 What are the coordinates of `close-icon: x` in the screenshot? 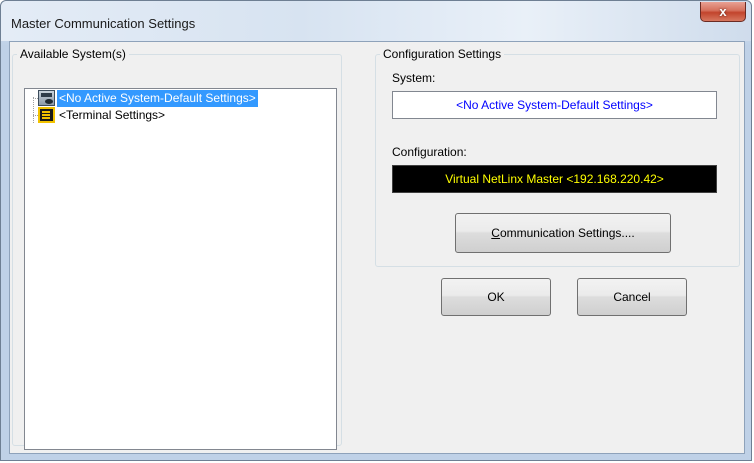 It's located at (723, 11).